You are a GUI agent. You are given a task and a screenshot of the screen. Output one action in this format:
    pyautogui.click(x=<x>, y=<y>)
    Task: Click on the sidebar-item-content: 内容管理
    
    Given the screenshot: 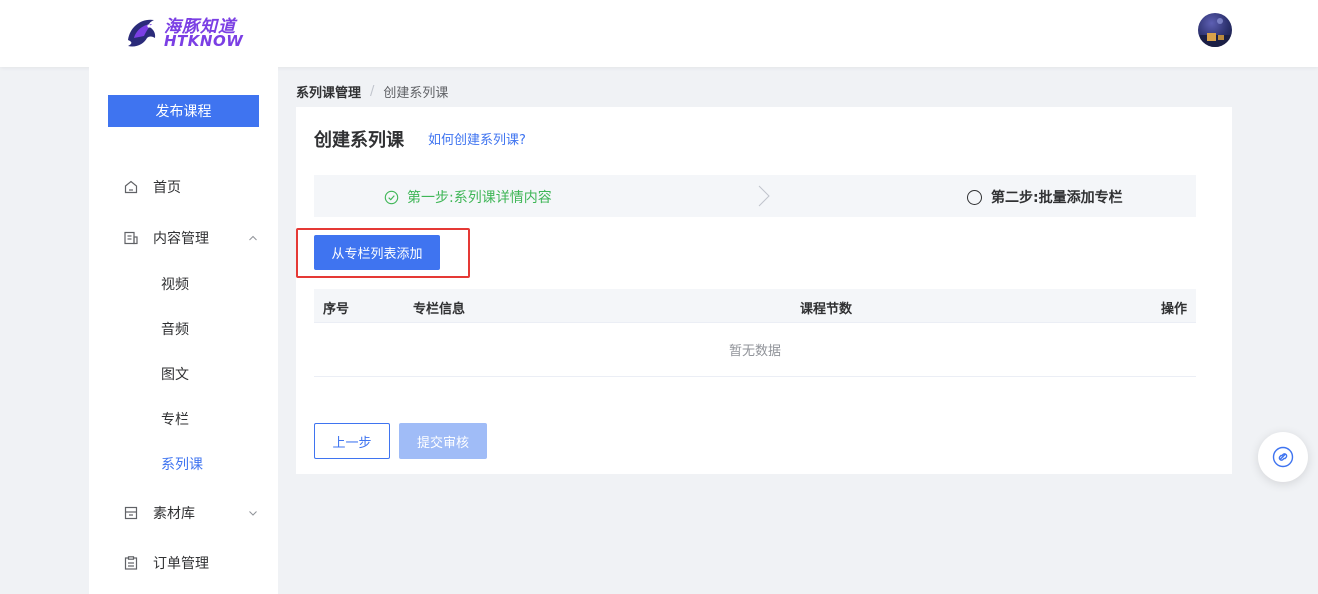 What is the action you would take?
    pyautogui.click(x=183, y=238)
    